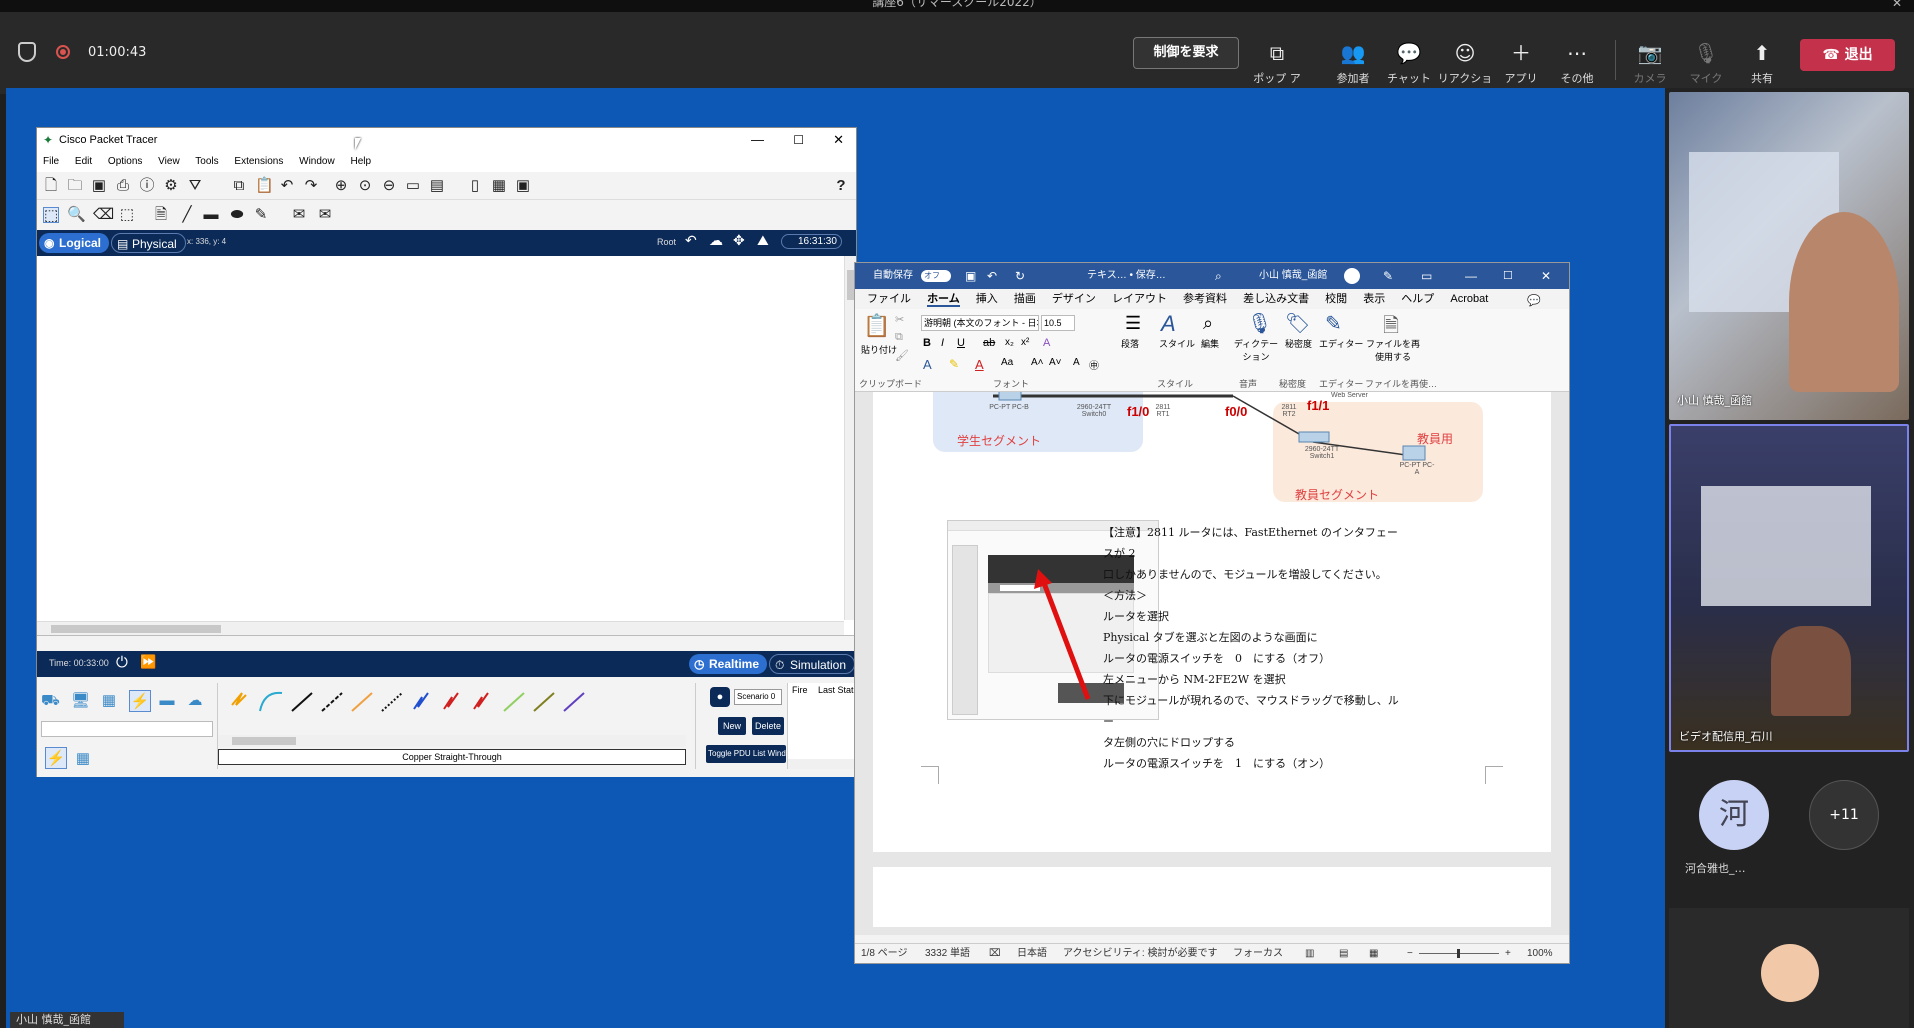  I want to click on end-devices-icon: 🖥, so click(80, 701).